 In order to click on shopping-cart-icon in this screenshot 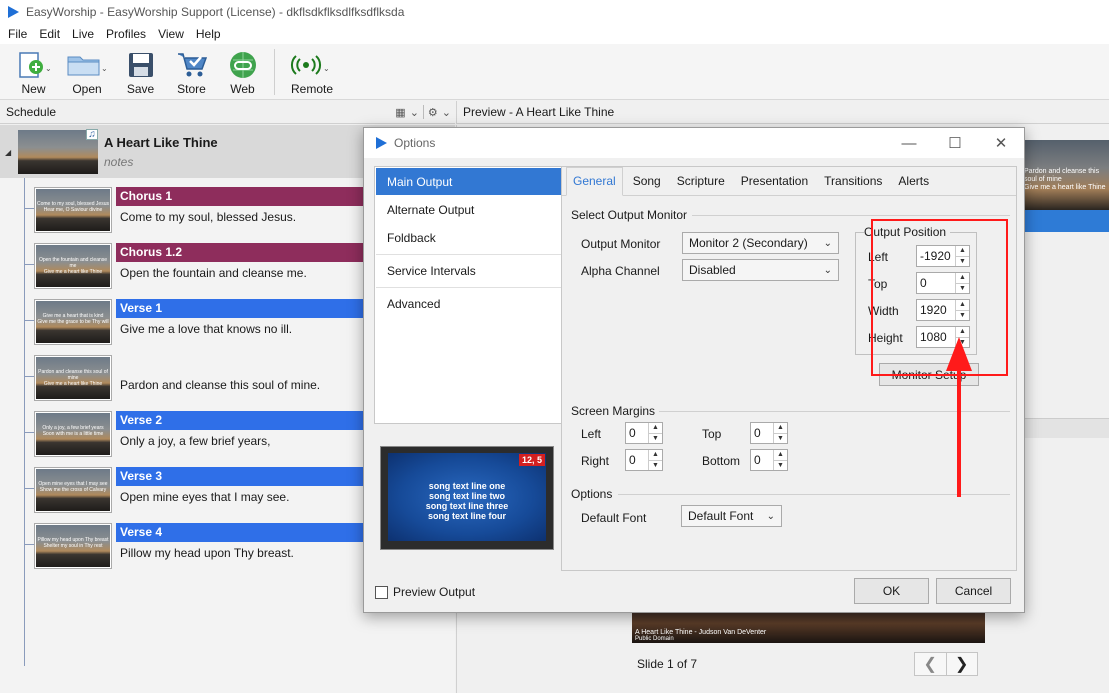, I will do `click(192, 65)`.